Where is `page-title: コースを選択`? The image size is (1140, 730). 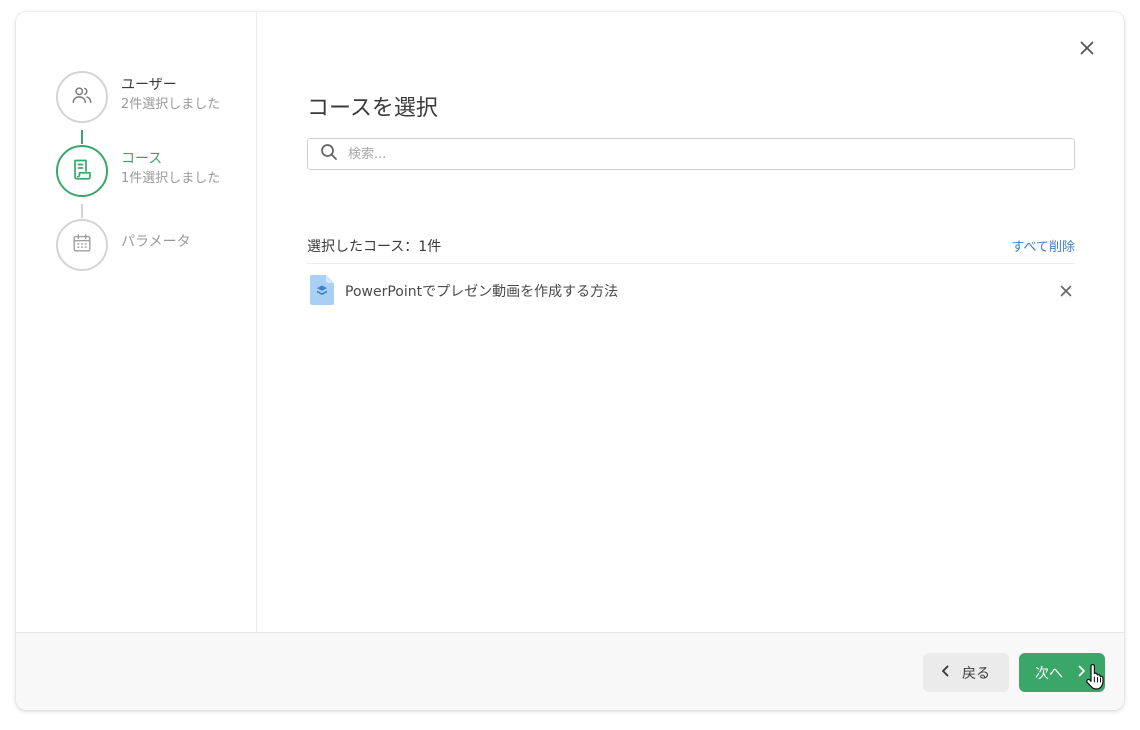 page-title: コースを選択 is located at coordinates (372, 108).